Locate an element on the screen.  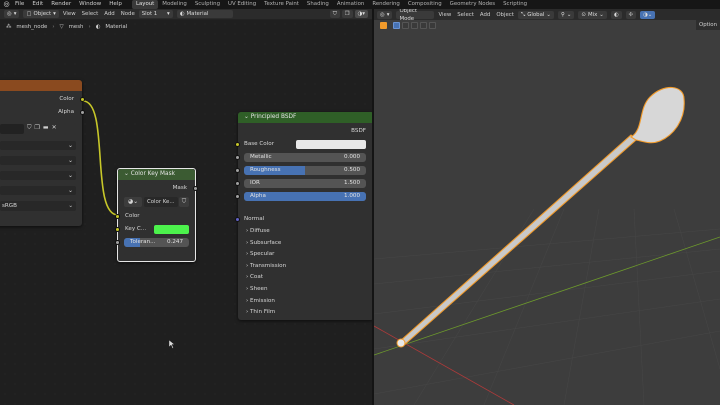
panel-subsurface: › Subsurface is located at coordinates (263, 243).